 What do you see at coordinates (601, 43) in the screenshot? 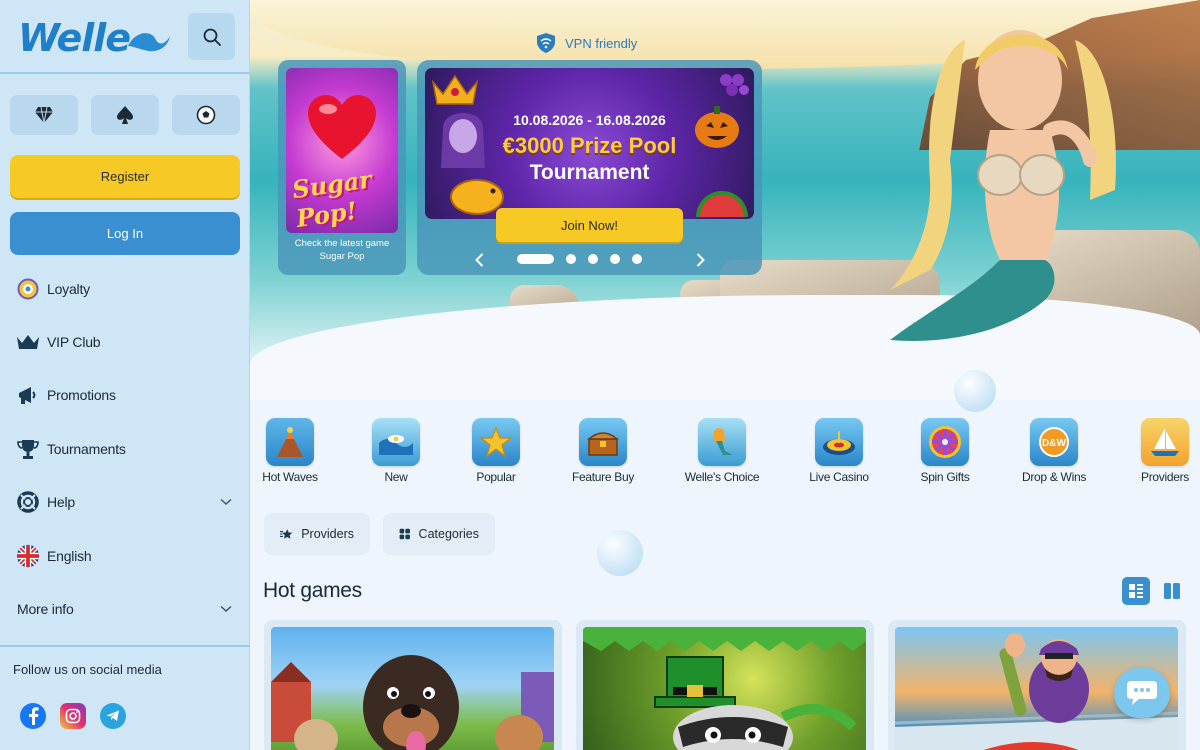
I see `vpn-friendly-label: VPN friendly` at bounding box center [601, 43].